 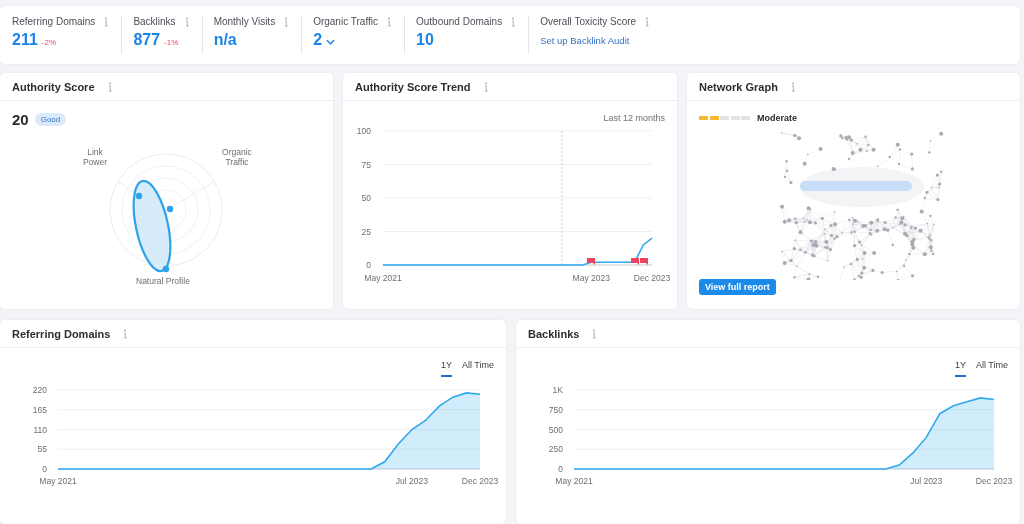 I want to click on rating-badge: Good, so click(x=50, y=119).